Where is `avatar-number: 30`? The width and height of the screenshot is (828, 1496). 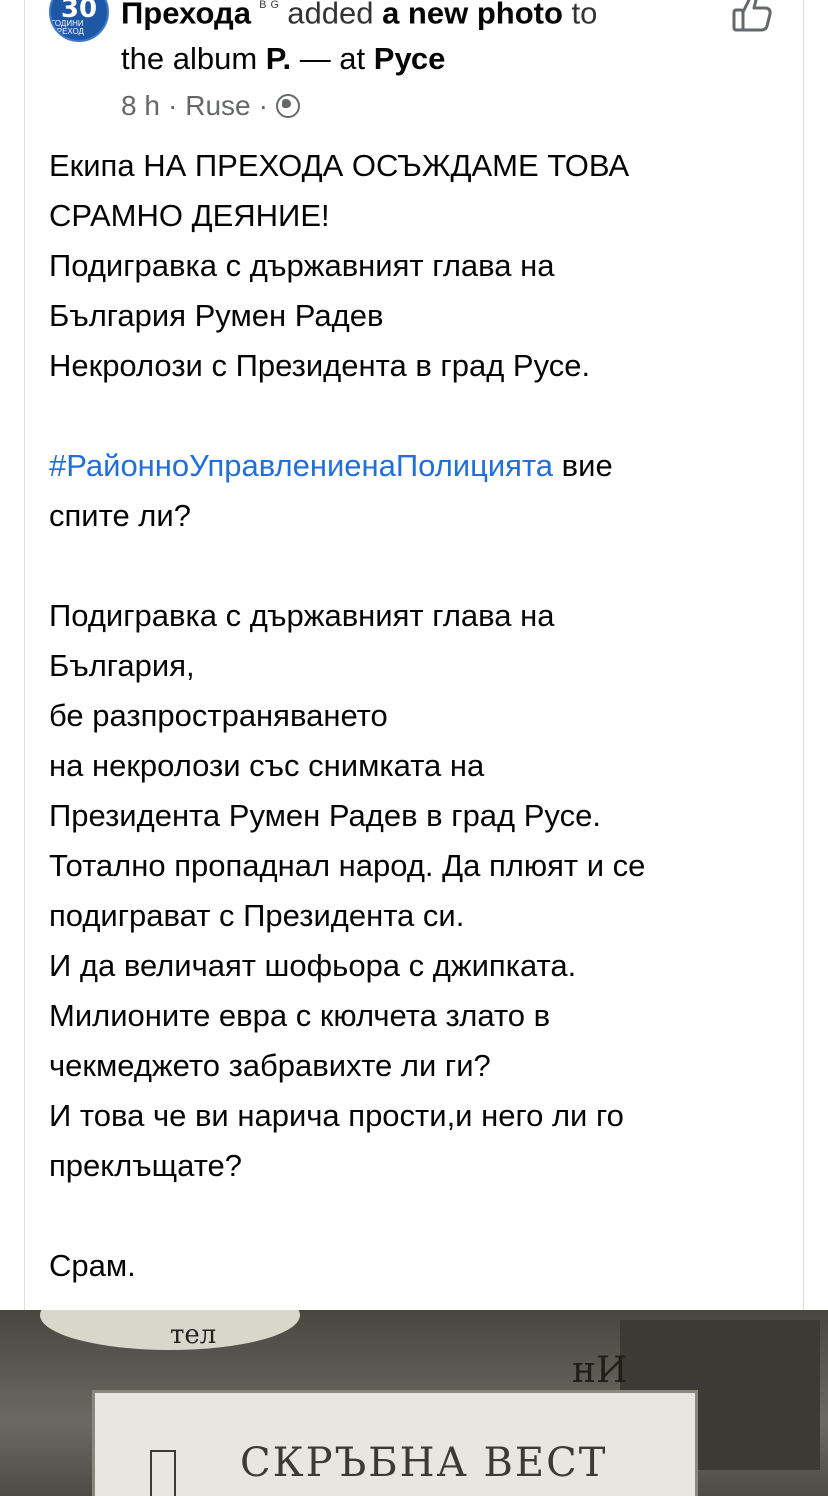
avatar-number: 30 is located at coordinates (79, 12).